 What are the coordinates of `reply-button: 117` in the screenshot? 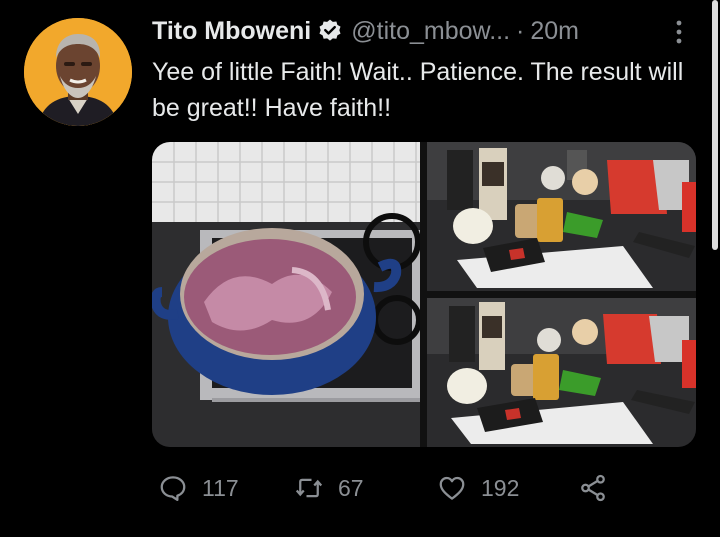 It's located at (198, 488).